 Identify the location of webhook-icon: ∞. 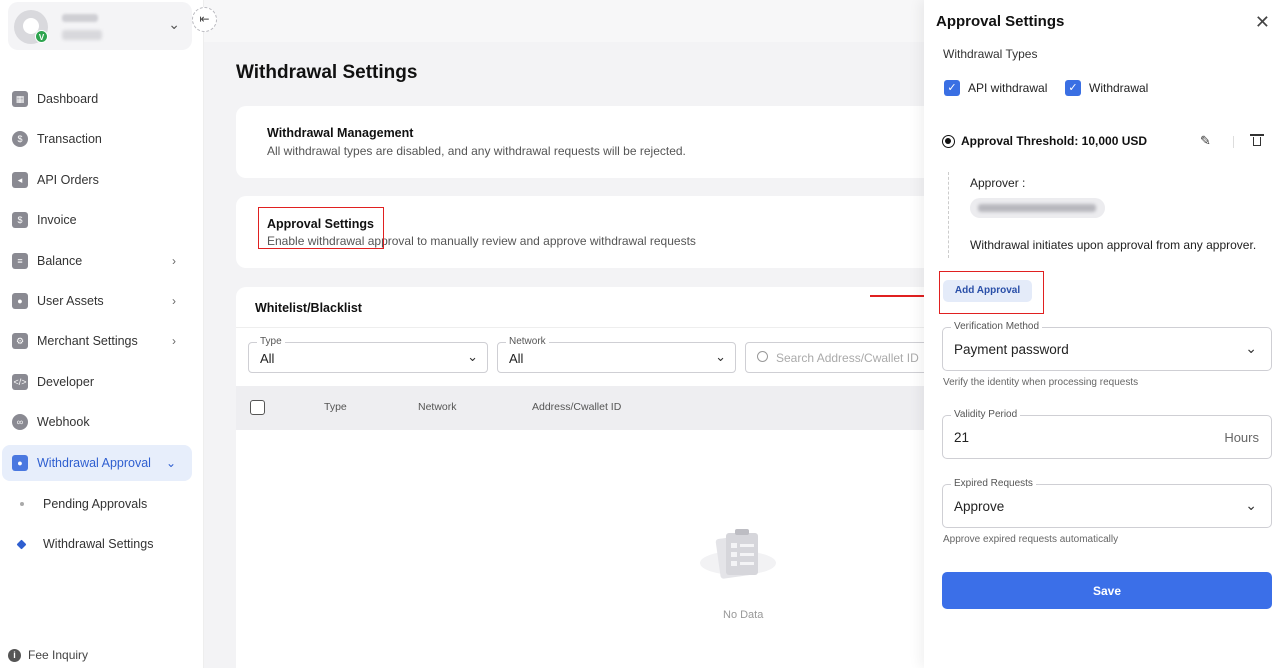
(20, 422).